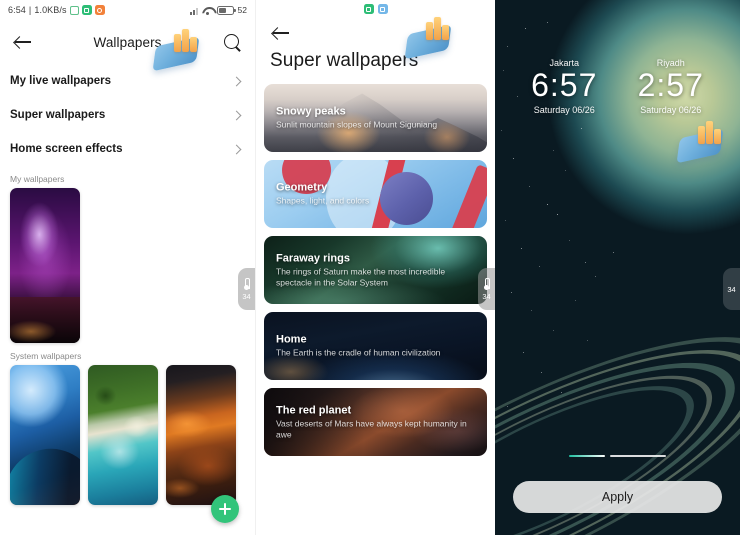 This screenshot has height=535, width=740. Describe the element at coordinates (226, 10) in the screenshot. I see `battery-icon` at that location.